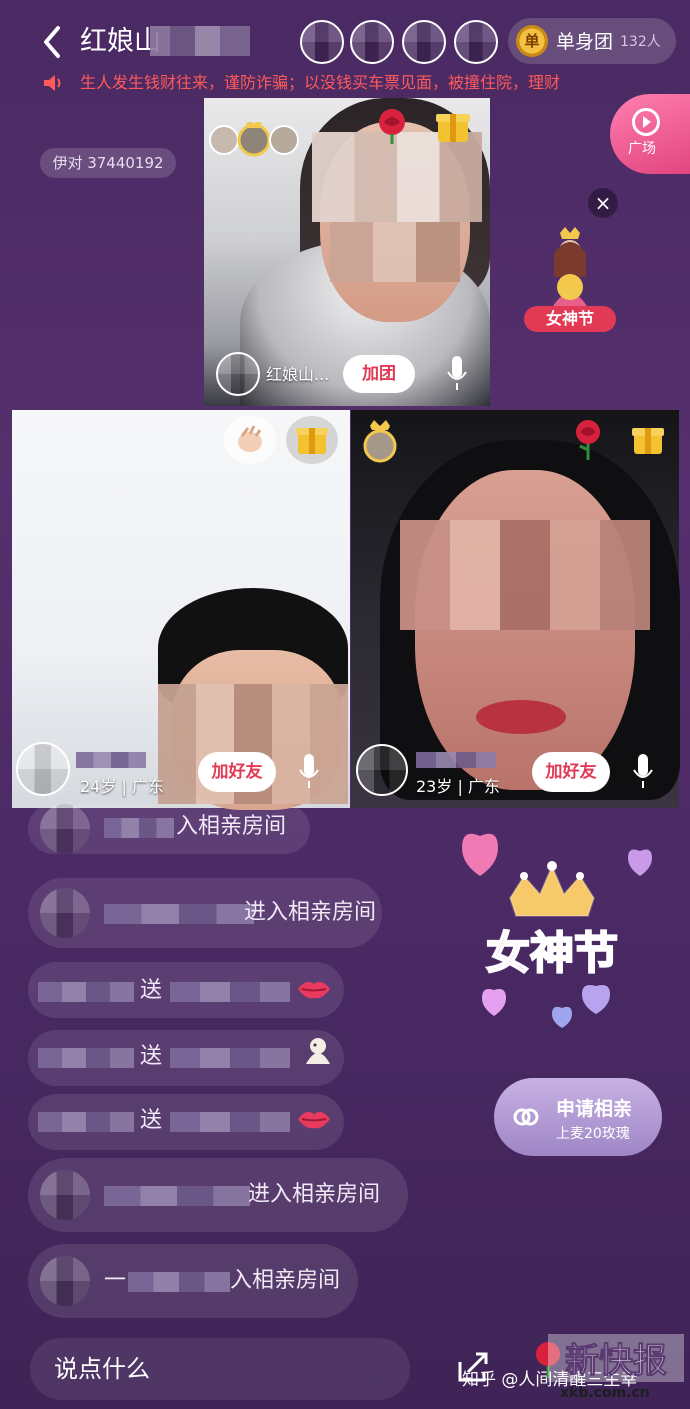 This screenshot has height=1409, width=690. Describe the element at coordinates (255, 140) in the screenshot. I see `host-guardian-avatars` at that location.